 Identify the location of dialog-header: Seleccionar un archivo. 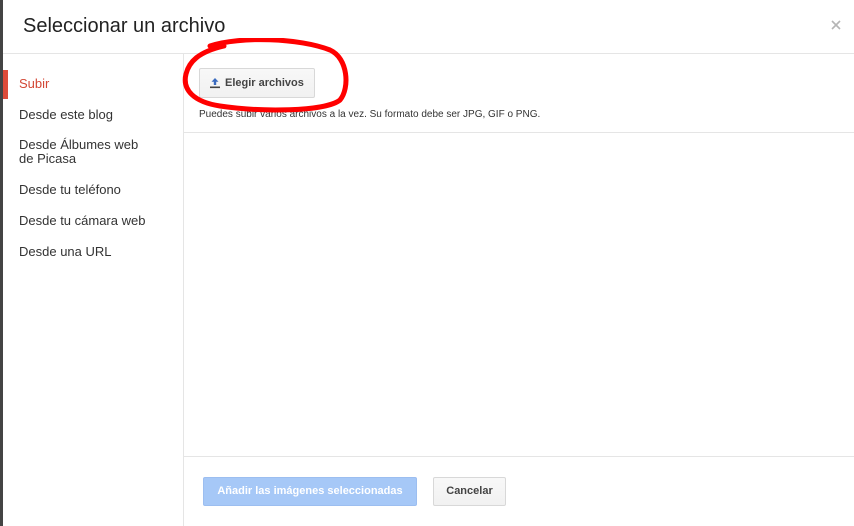
(428, 27).